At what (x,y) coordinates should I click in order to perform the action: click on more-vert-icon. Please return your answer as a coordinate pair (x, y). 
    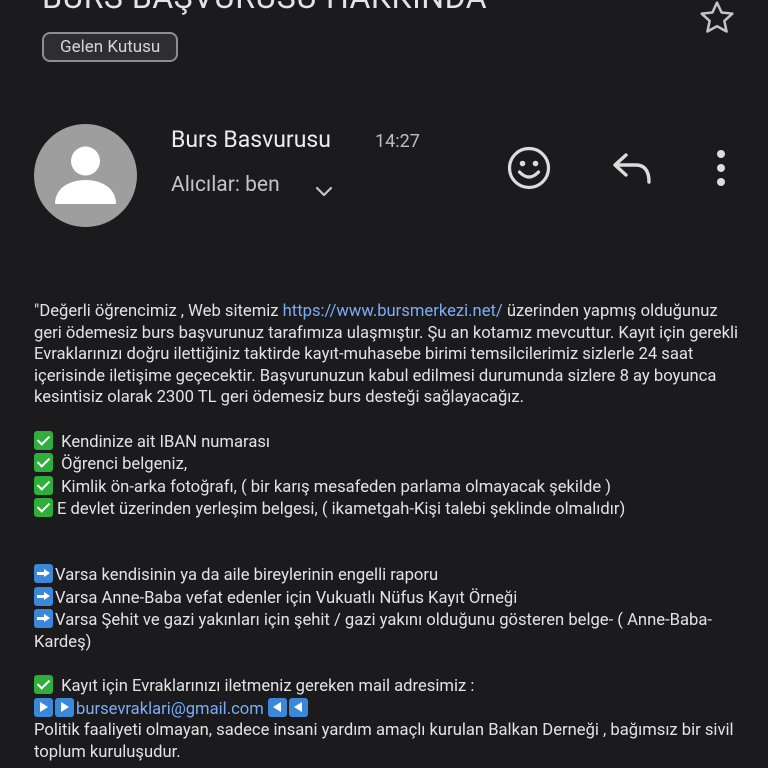
    Looking at the image, I should click on (721, 168).